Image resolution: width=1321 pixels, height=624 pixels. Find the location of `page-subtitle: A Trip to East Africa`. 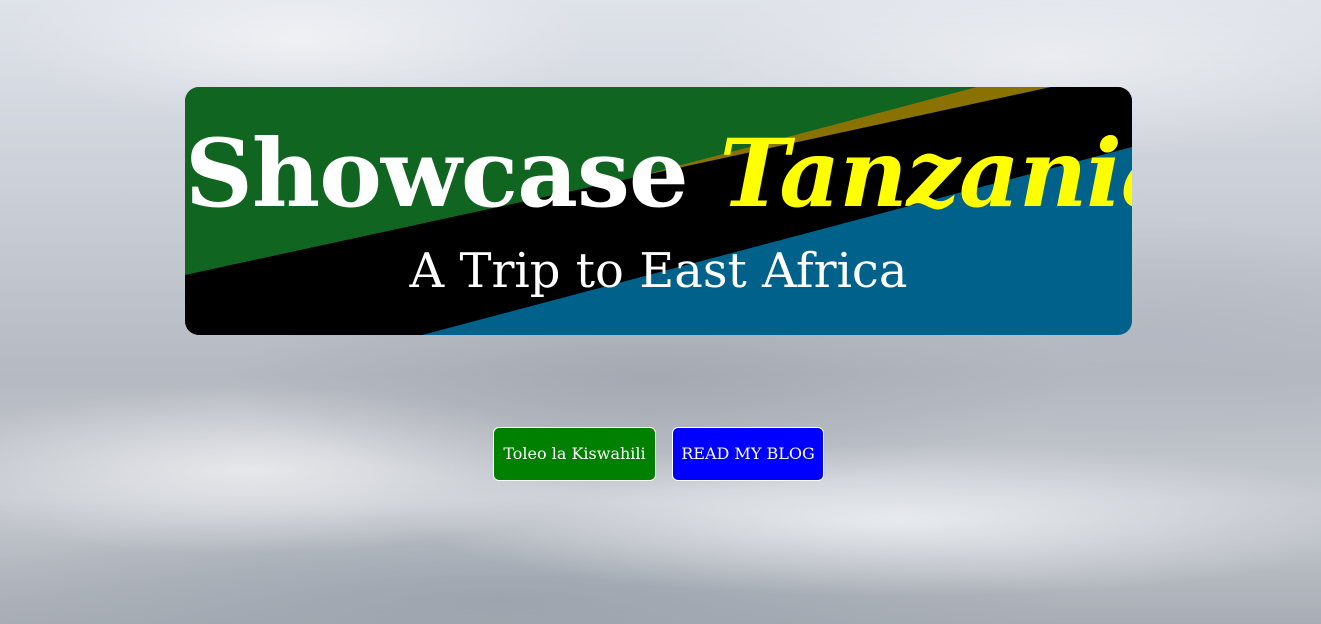

page-subtitle: A Trip to East Africa is located at coordinates (658, 271).